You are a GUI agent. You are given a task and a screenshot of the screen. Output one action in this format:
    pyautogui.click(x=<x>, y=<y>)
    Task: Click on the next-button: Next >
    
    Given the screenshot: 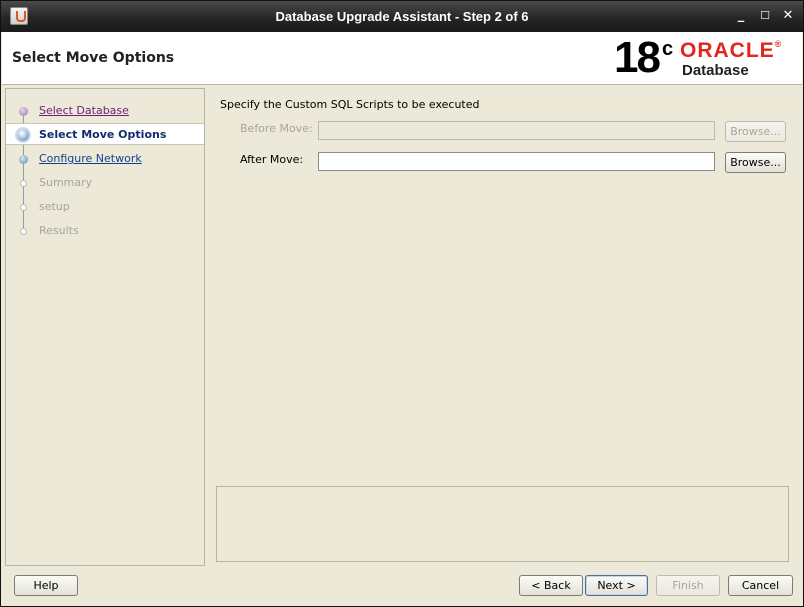 What is the action you would take?
    pyautogui.click(x=616, y=585)
    